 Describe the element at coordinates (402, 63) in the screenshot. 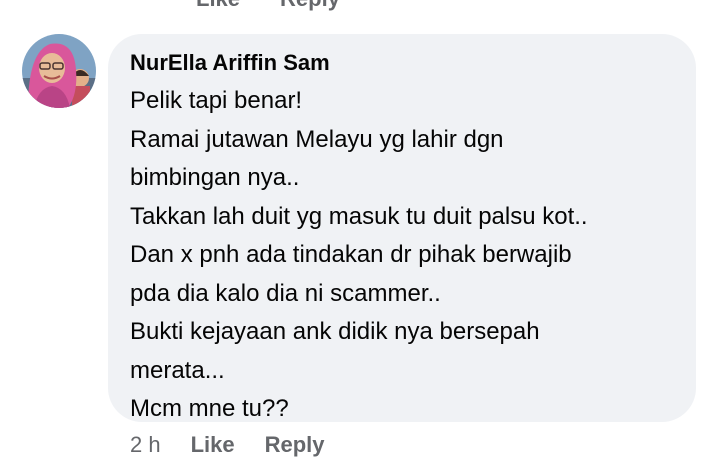

I see `comment-author: NurElla Ariffin Sam` at that location.